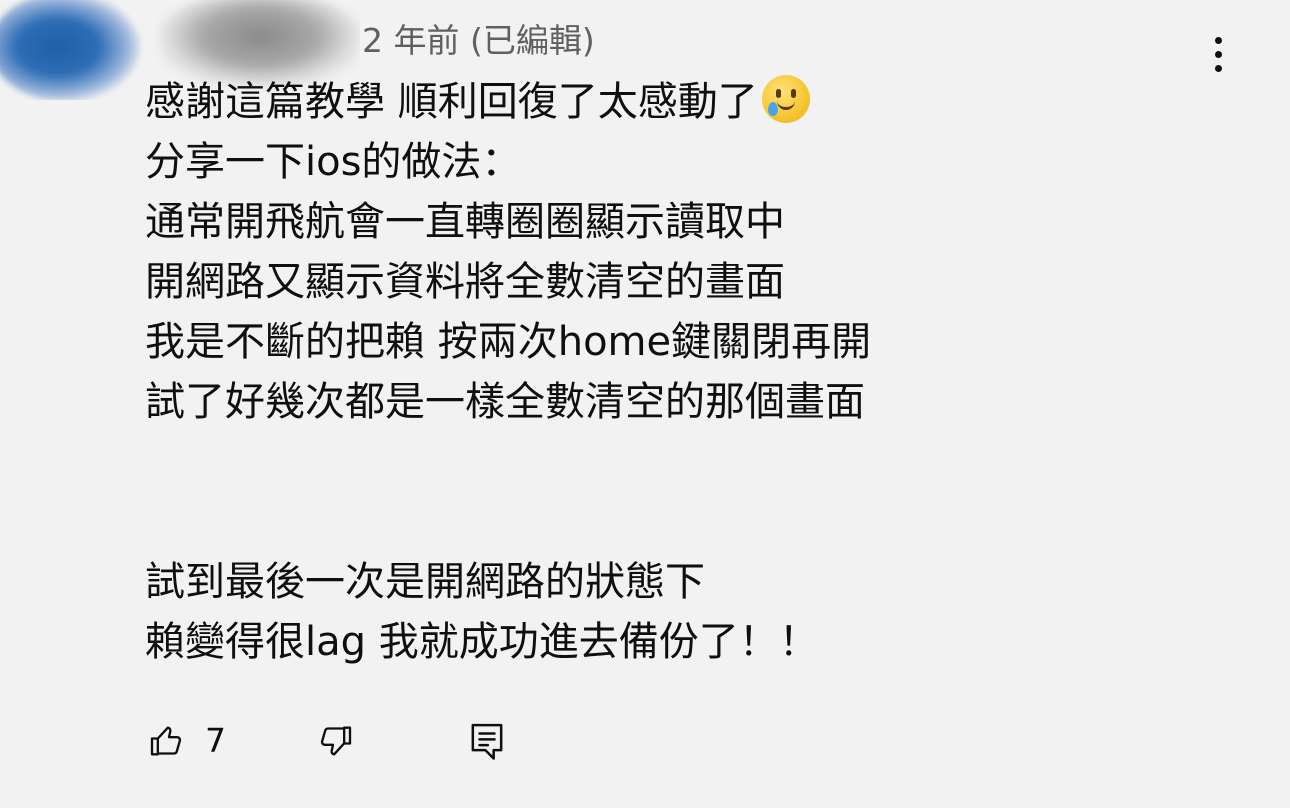 This screenshot has height=808, width=1290. What do you see at coordinates (785, 99) in the screenshot?
I see `face-holding-back-tears-emoji` at bounding box center [785, 99].